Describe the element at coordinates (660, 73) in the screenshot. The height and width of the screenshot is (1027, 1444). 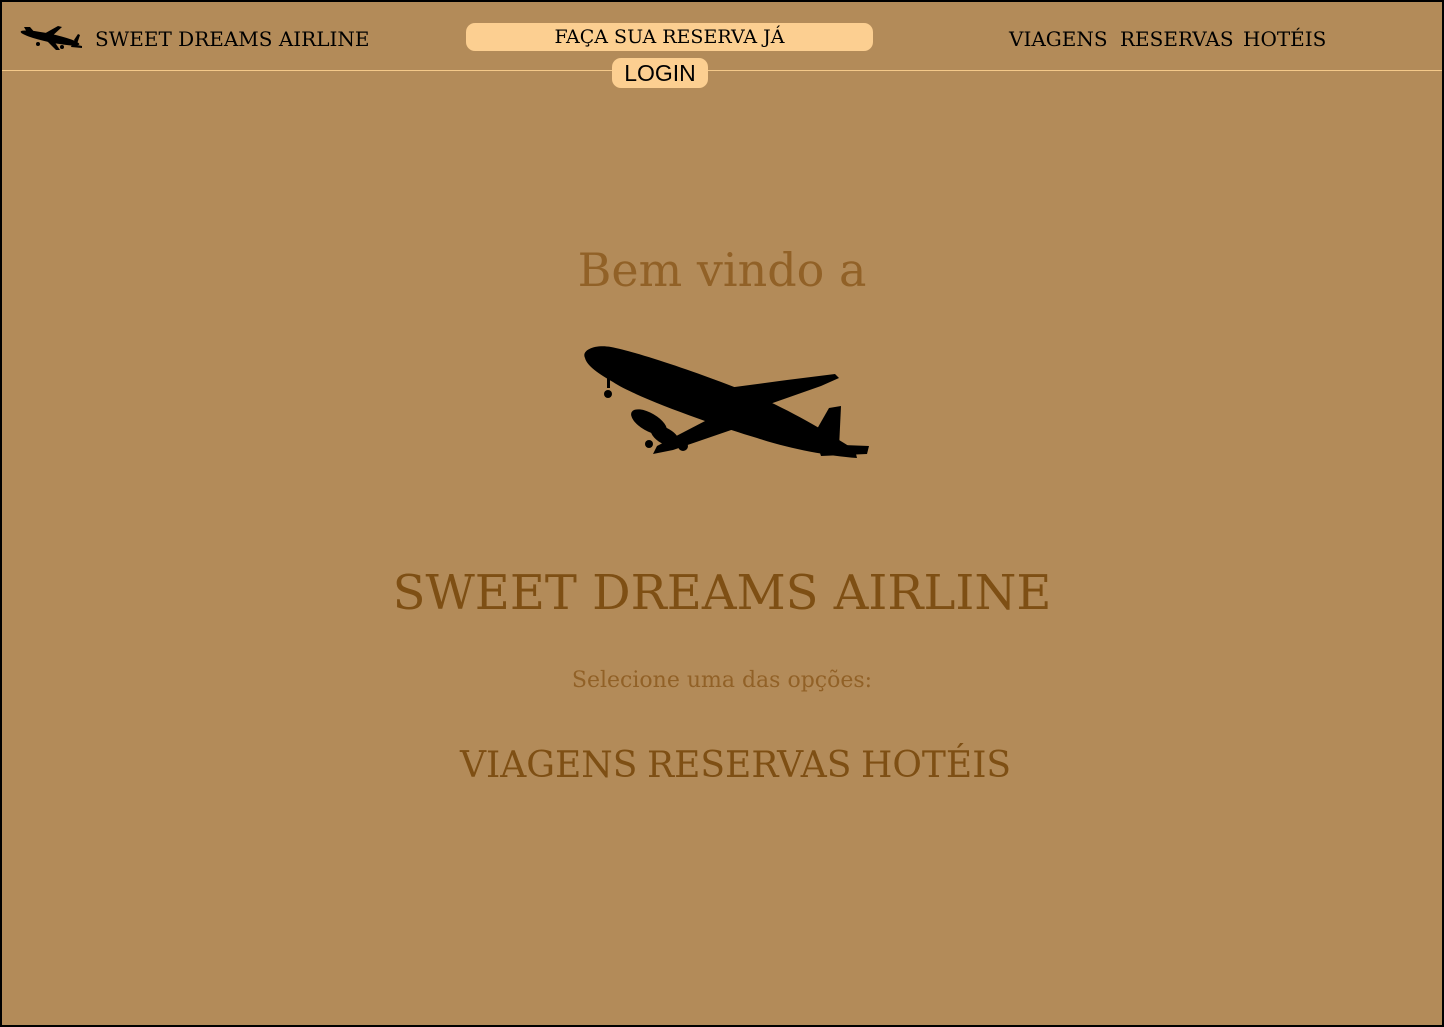
I see `login-button: LOGIN` at that location.